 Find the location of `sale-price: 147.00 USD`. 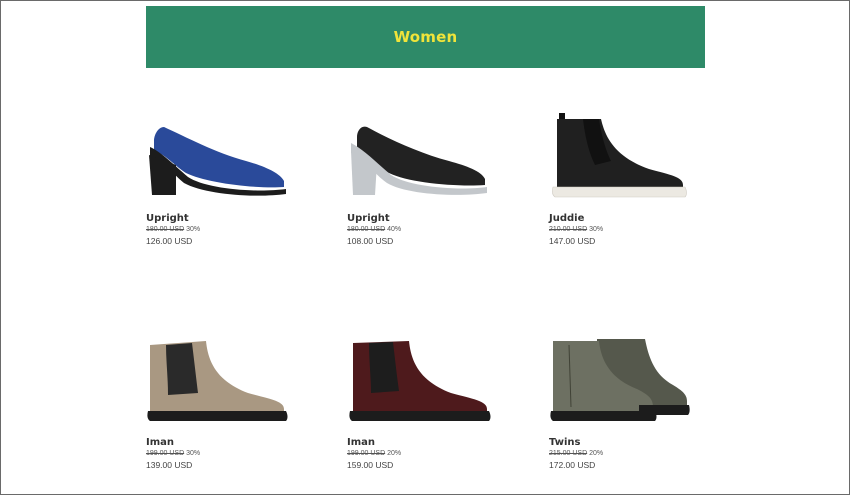

sale-price: 147.00 USD is located at coordinates (572, 241).